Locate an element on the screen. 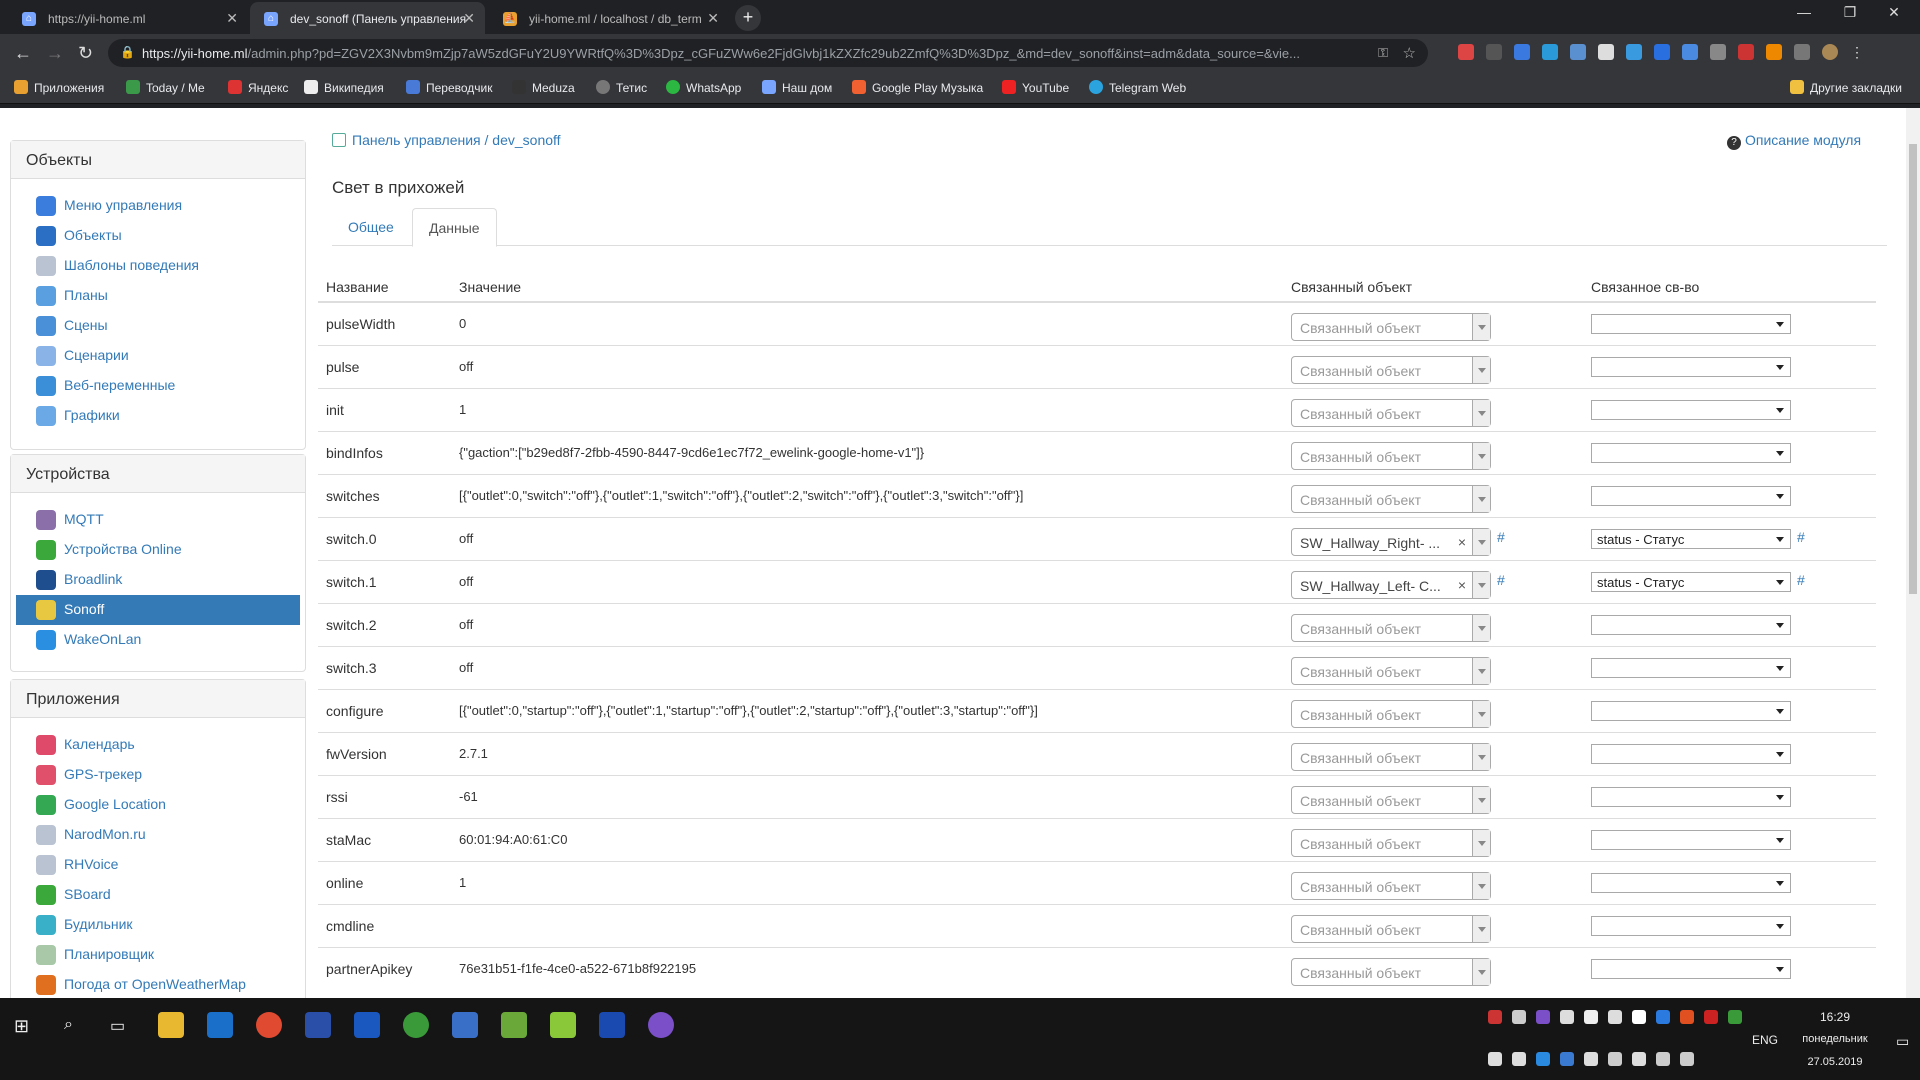 The image size is (1920, 1080). bookmark-item: Переводчик is located at coordinates (449, 87).